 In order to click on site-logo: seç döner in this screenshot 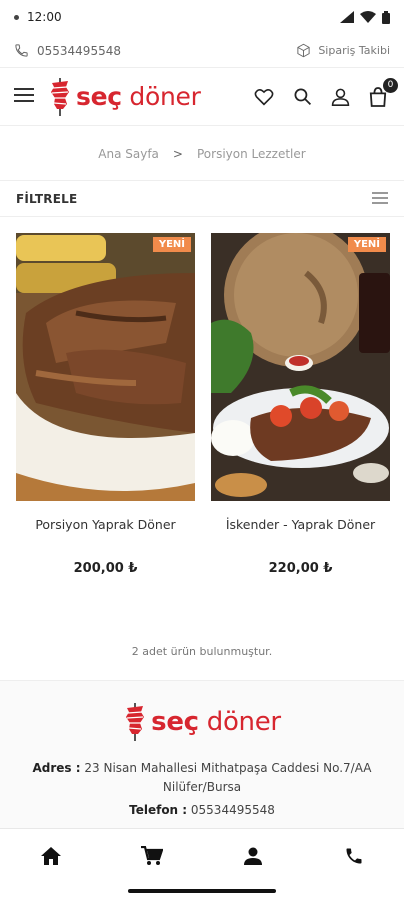, I will do `click(124, 96)`.